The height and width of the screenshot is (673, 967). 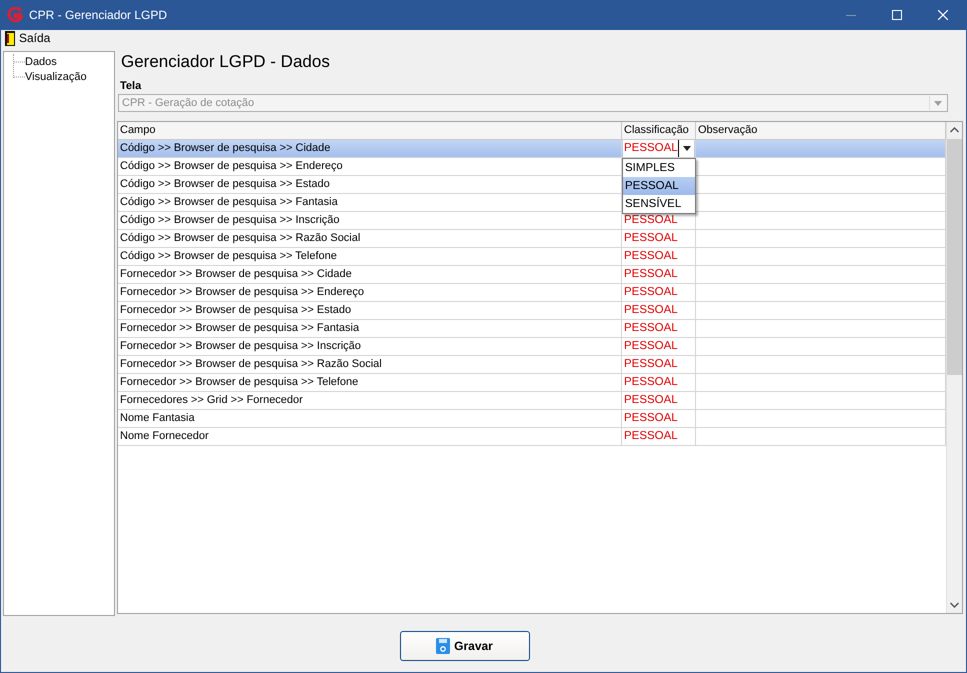 I want to click on column-header: Classificação, so click(x=659, y=130).